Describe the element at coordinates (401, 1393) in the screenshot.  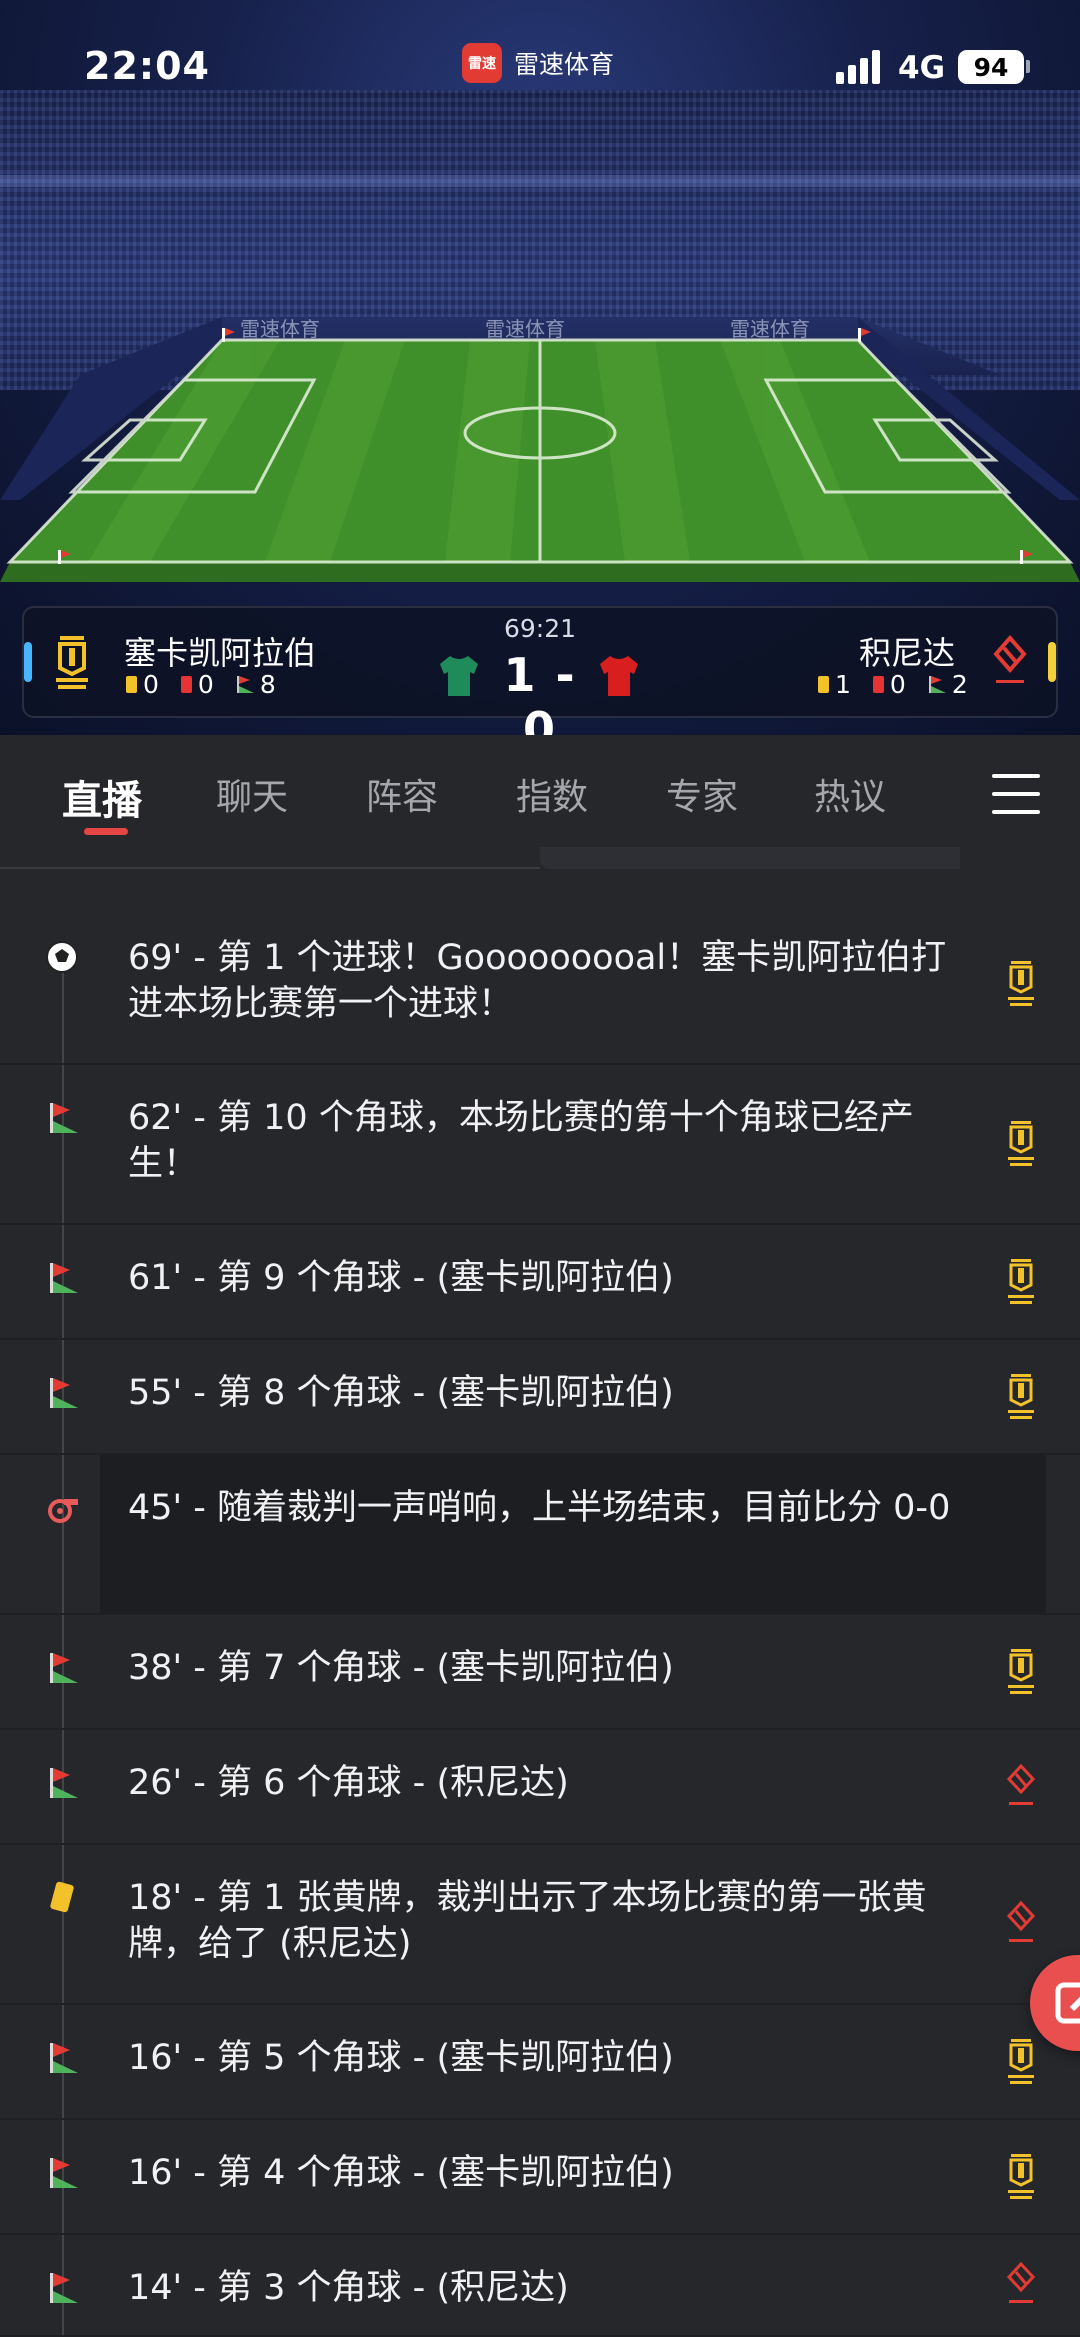
I see `event-text: 55' - 第 8 个角球 - (塞卡凯阿拉伯)` at that location.